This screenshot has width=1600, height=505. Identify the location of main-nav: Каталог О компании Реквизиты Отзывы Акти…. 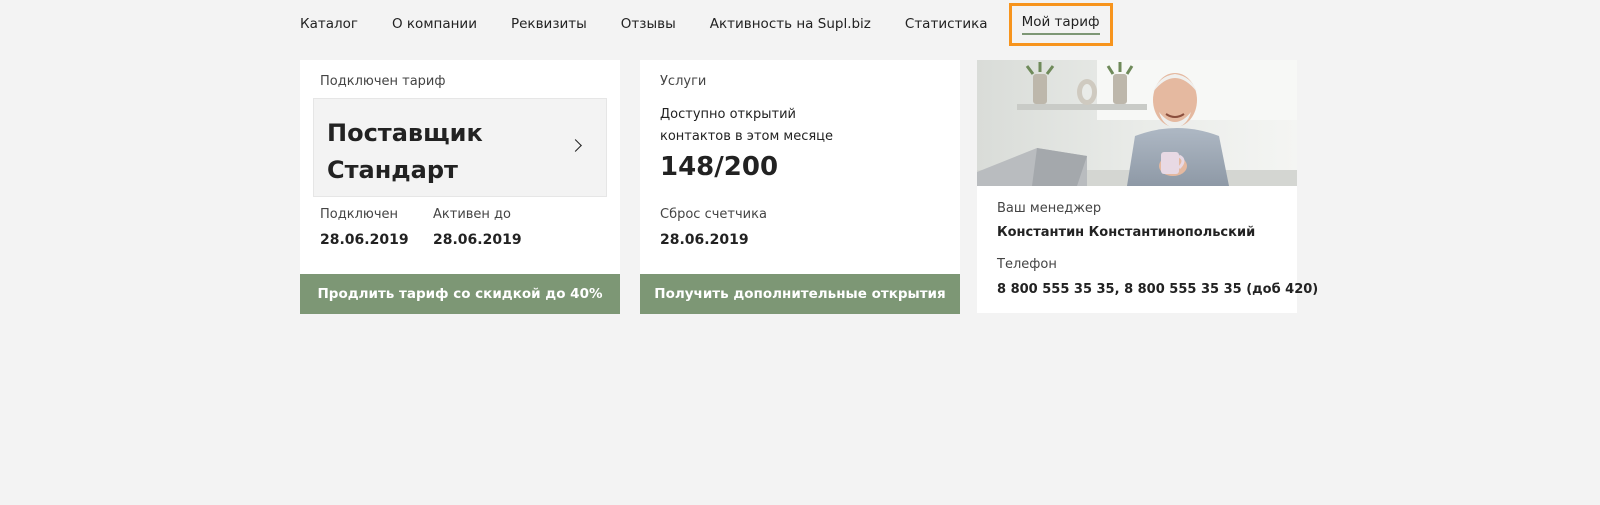
(706, 24).